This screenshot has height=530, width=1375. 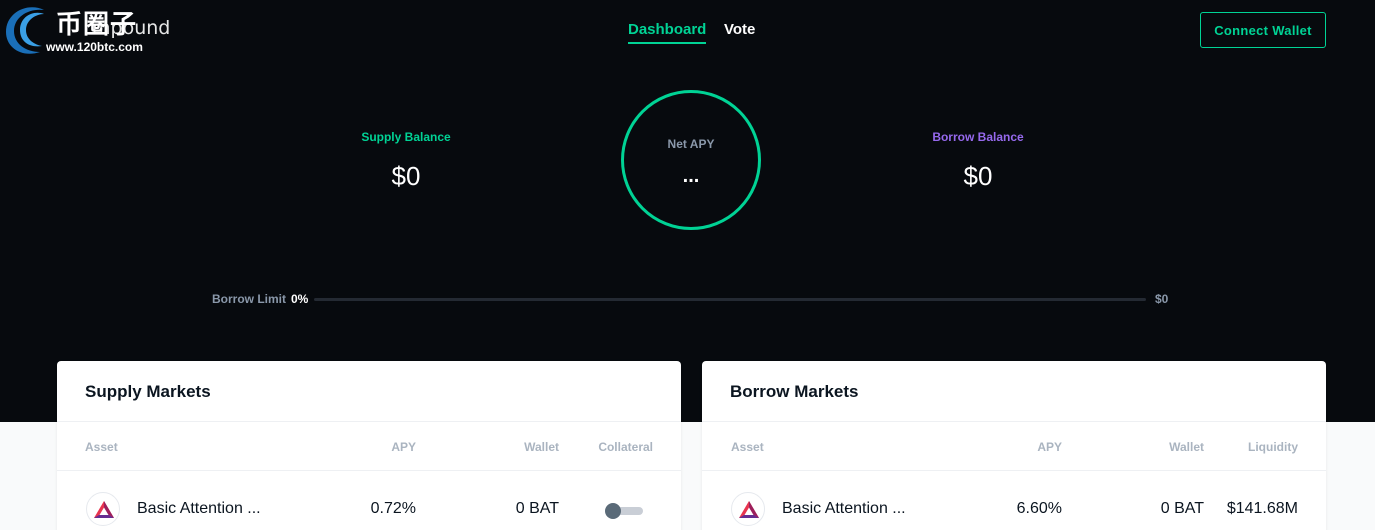 What do you see at coordinates (625, 447) in the screenshot?
I see `column-header-collateral: Collateral` at bounding box center [625, 447].